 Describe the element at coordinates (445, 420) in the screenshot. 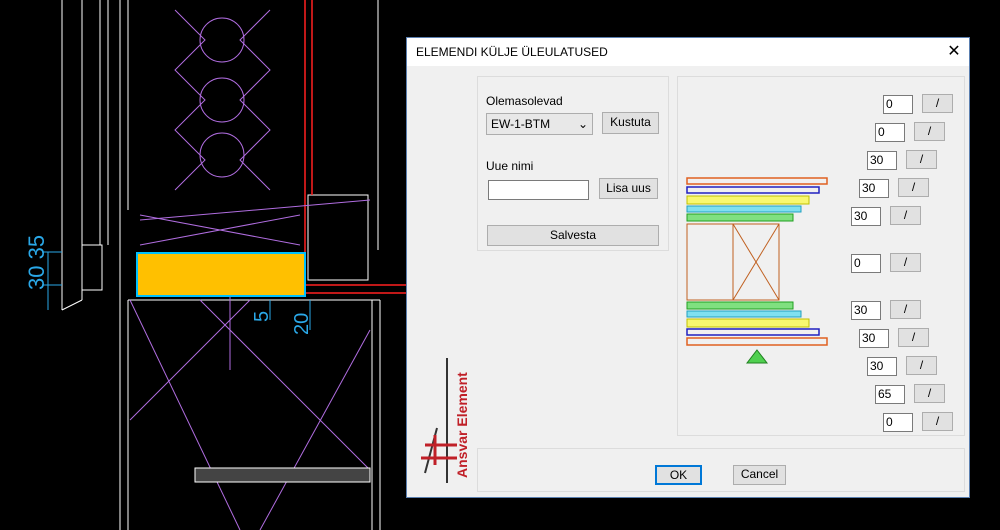

I see `ansvar-element-logo: Ansvar Element` at that location.